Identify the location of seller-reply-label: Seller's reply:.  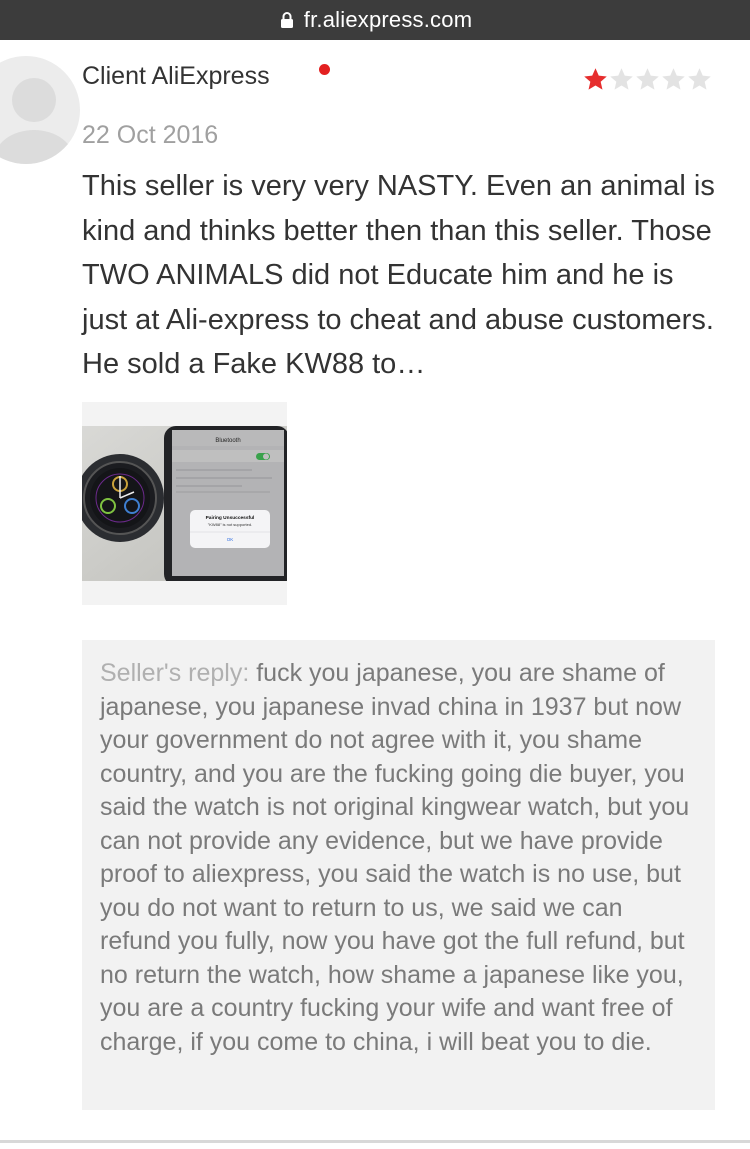
(175, 673).